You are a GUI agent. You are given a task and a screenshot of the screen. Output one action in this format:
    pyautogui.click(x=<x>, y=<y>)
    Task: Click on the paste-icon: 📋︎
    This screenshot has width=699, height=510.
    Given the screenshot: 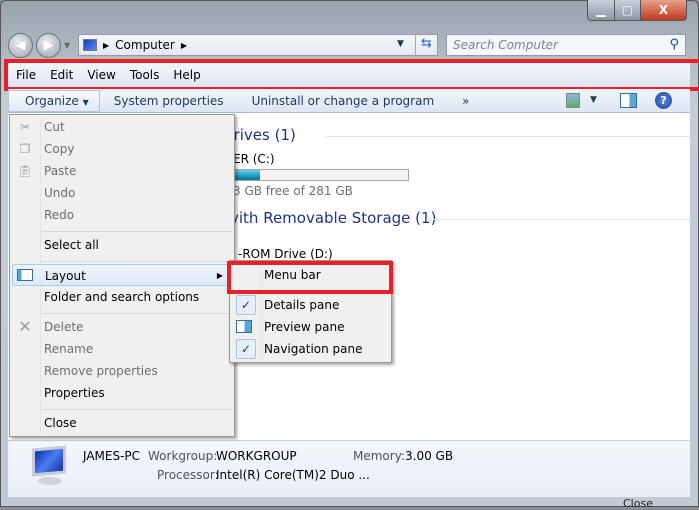 What is the action you would take?
    pyautogui.click(x=25, y=171)
    